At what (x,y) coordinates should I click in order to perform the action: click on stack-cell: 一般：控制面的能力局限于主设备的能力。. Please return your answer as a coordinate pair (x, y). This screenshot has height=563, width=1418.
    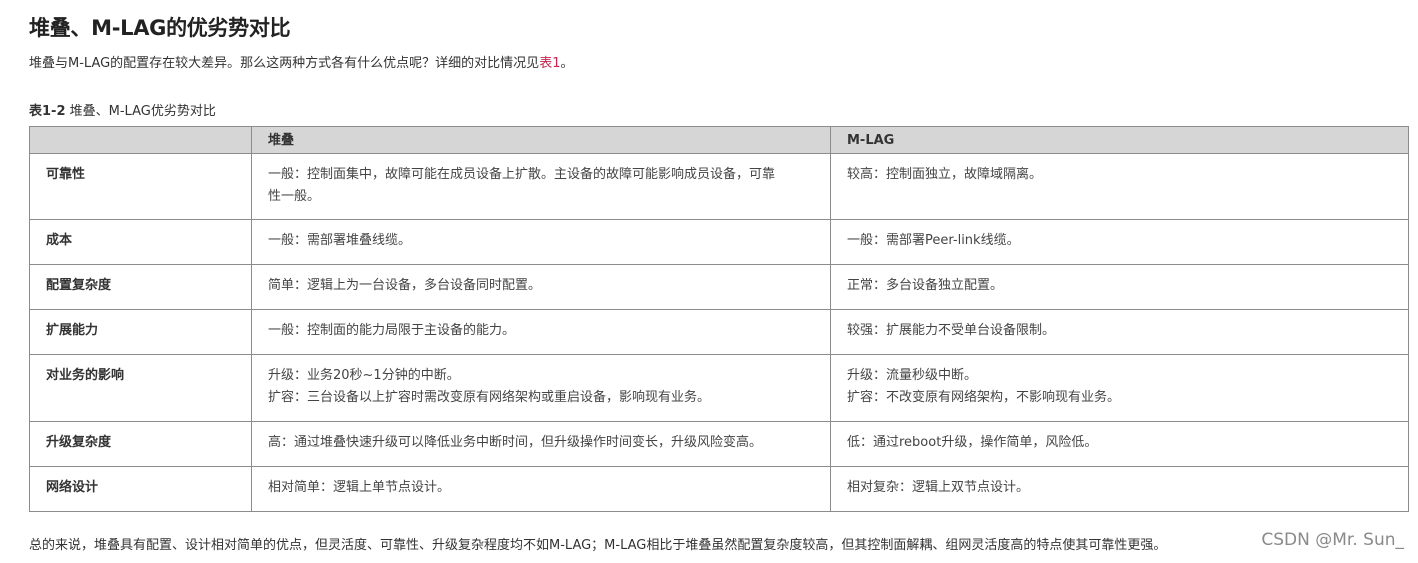
    Looking at the image, I should click on (541, 332).